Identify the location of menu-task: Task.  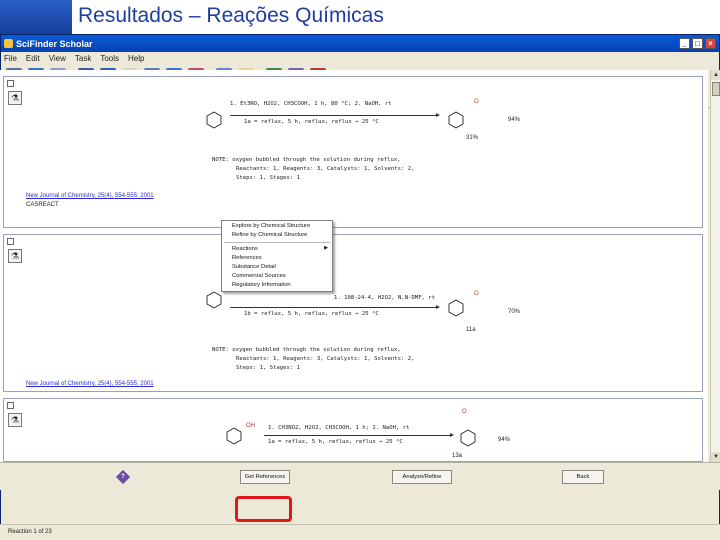
(83, 58).